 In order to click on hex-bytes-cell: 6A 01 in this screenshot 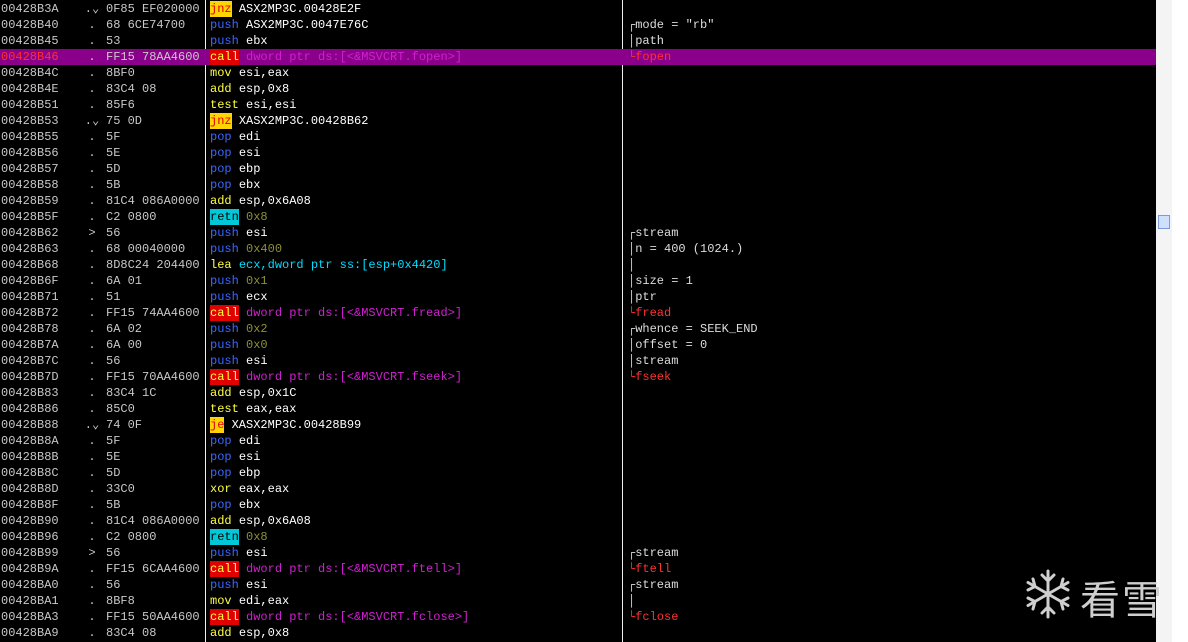, I will do `click(155, 281)`.